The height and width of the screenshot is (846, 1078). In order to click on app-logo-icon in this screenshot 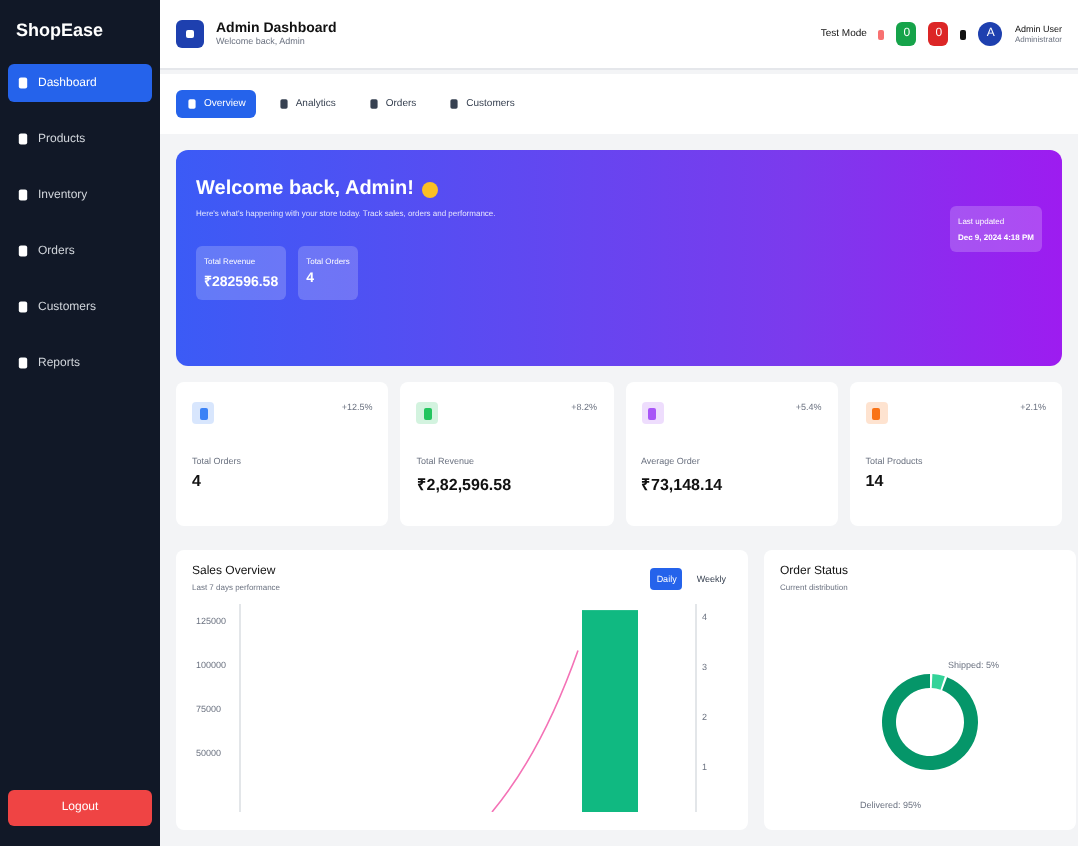, I will do `click(190, 34)`.